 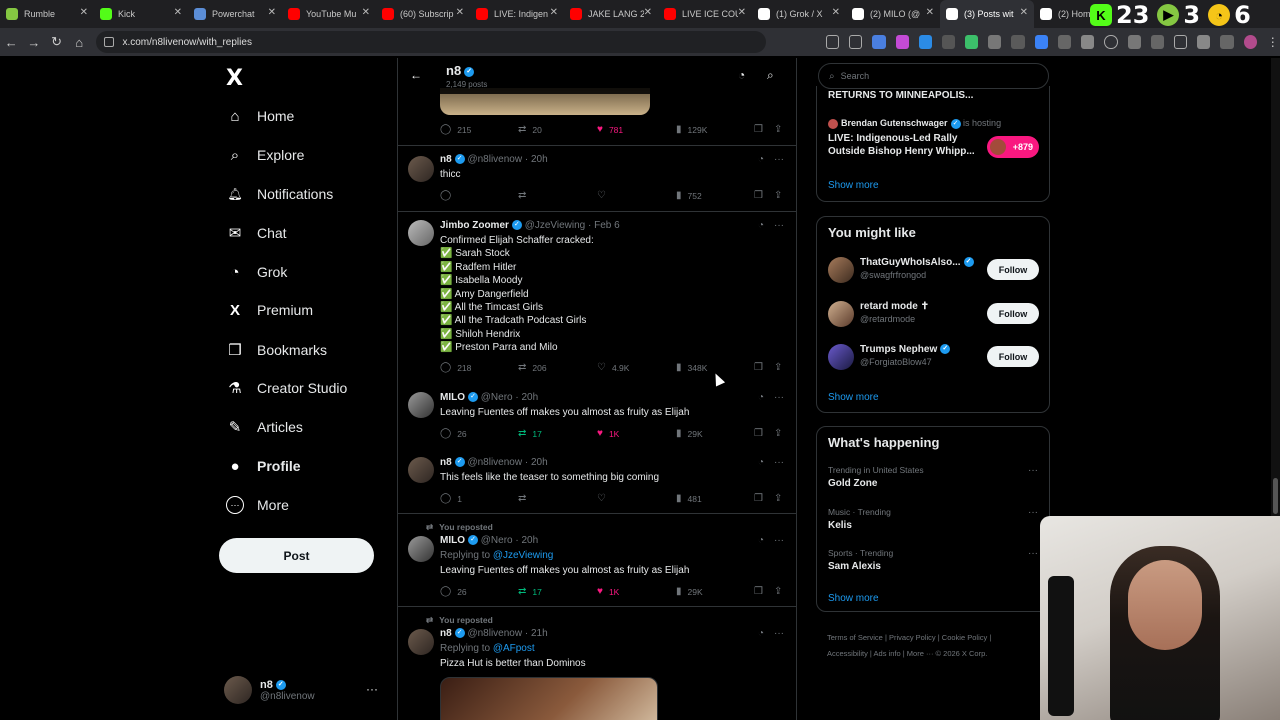 What do you see at coordinates (530, 591) in the screenshot?
I see `repost-button: ⇄ 17` at bounding box center [530, 591].